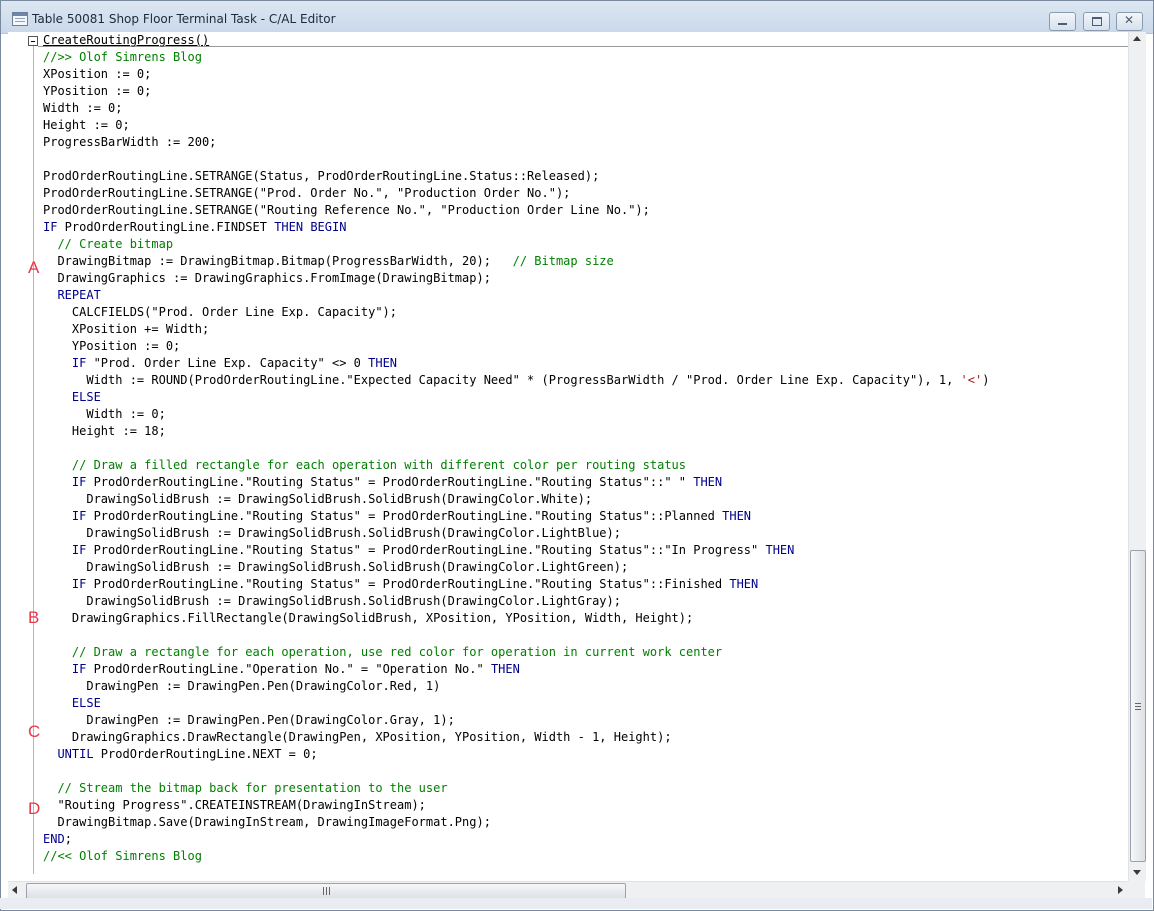 The image size is (1154, 911). Describe the element at coordinates (516, 431) in the screenshot. I see `code-line: Height := 18;` at that location.